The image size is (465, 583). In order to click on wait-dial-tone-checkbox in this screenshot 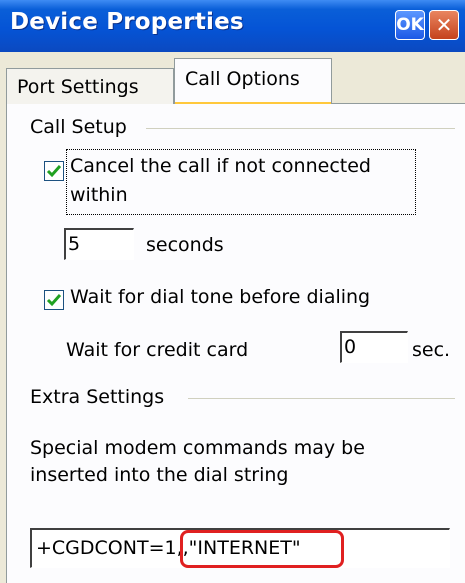, I will do `click(54, 300)`.